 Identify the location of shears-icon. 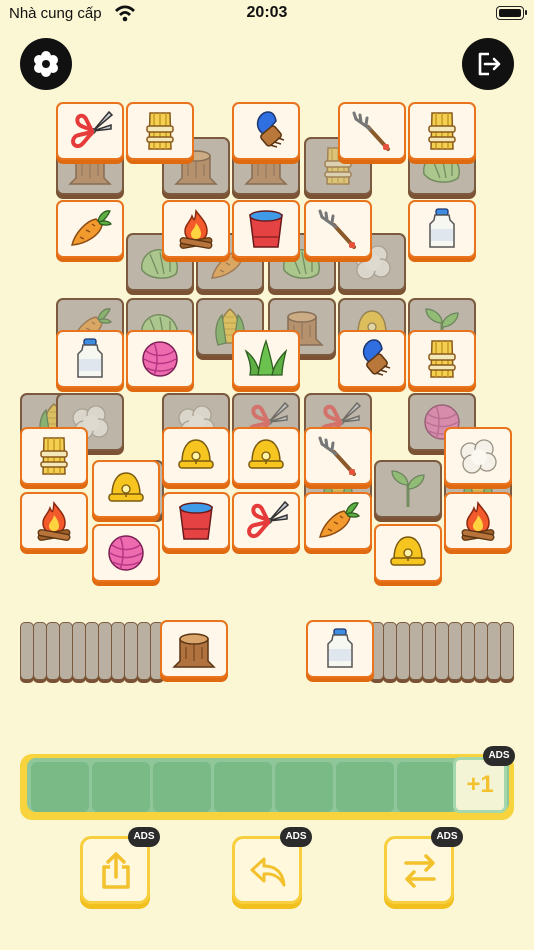
(90, 131).